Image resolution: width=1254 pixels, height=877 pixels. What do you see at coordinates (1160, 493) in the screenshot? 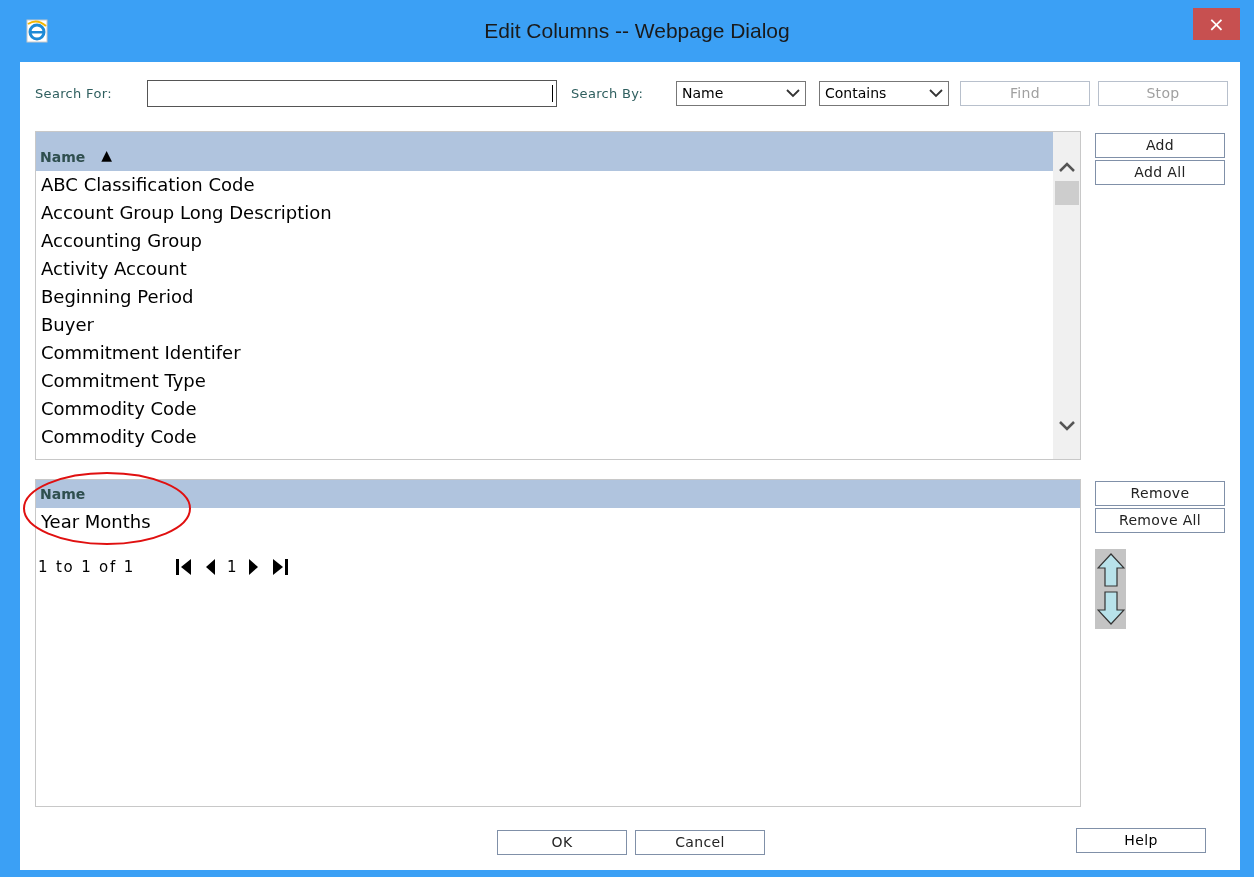
I see `remove-button: Remove` at bounding box center [1160, 493].